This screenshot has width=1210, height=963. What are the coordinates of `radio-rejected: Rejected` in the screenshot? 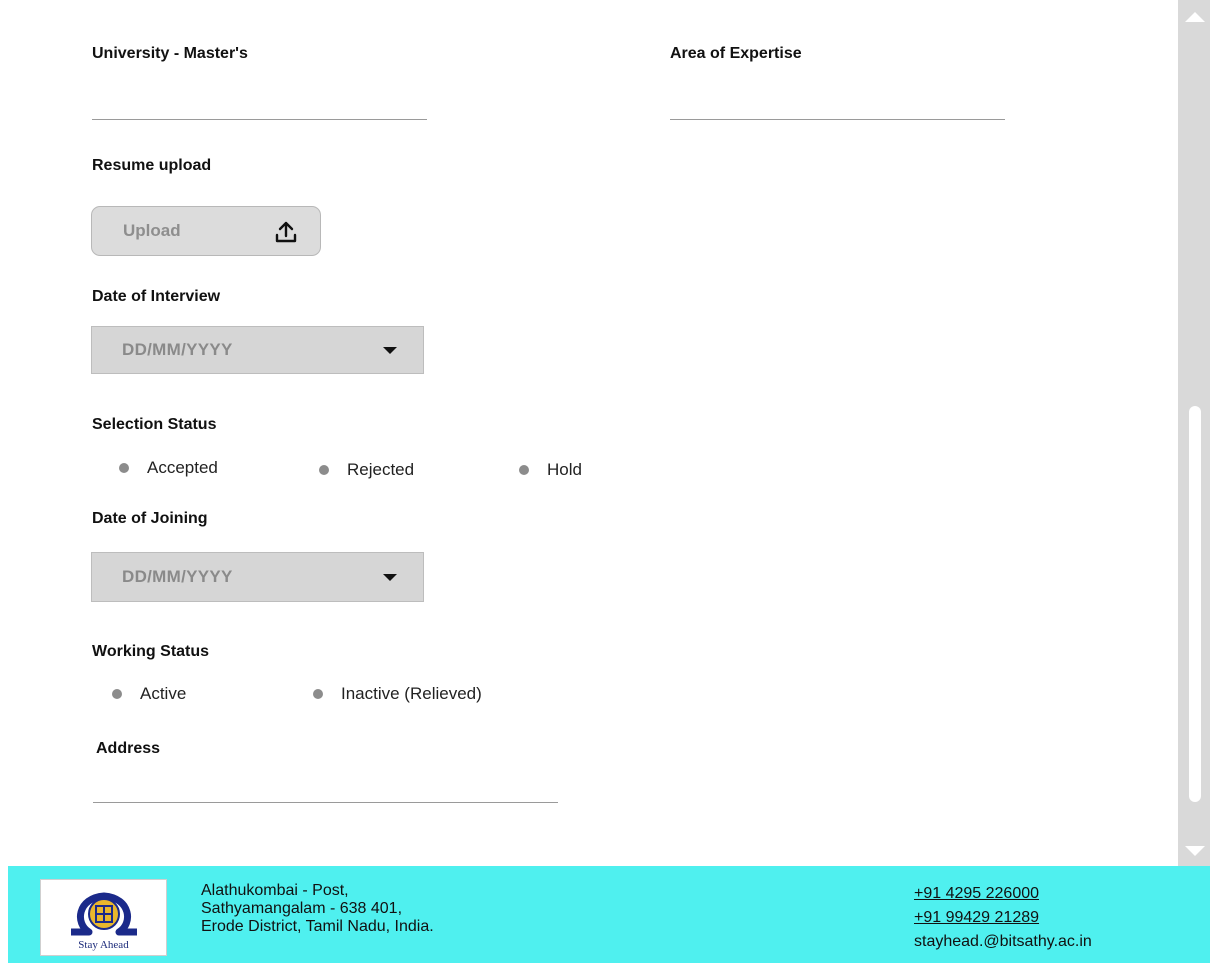 It's located at (366, 470).